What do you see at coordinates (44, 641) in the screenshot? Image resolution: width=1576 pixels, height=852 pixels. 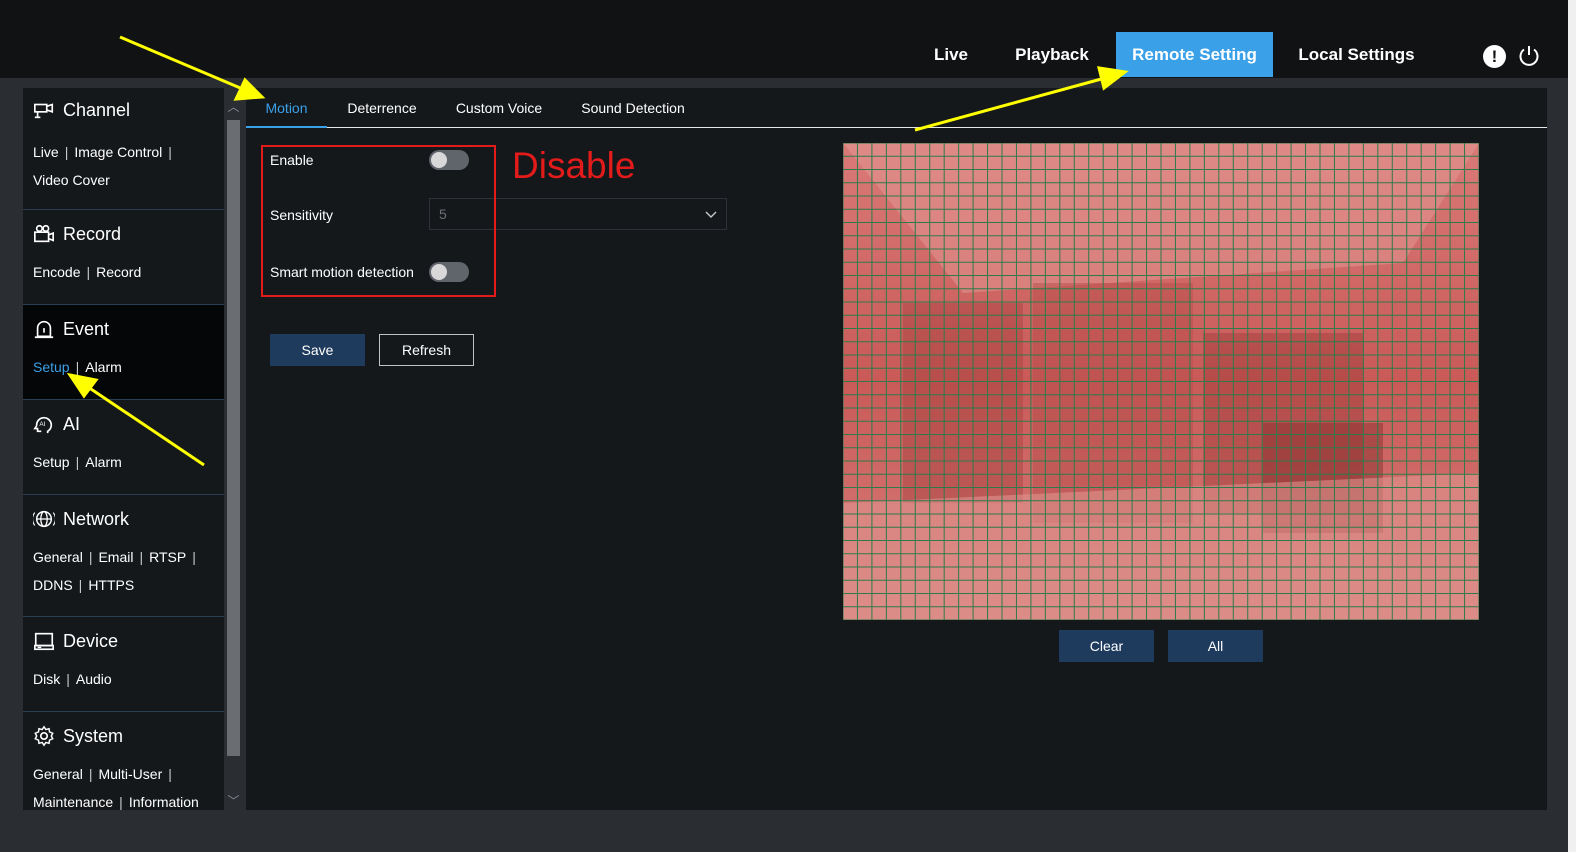 I see `hdd-icon` at bounding box center [44, 641].